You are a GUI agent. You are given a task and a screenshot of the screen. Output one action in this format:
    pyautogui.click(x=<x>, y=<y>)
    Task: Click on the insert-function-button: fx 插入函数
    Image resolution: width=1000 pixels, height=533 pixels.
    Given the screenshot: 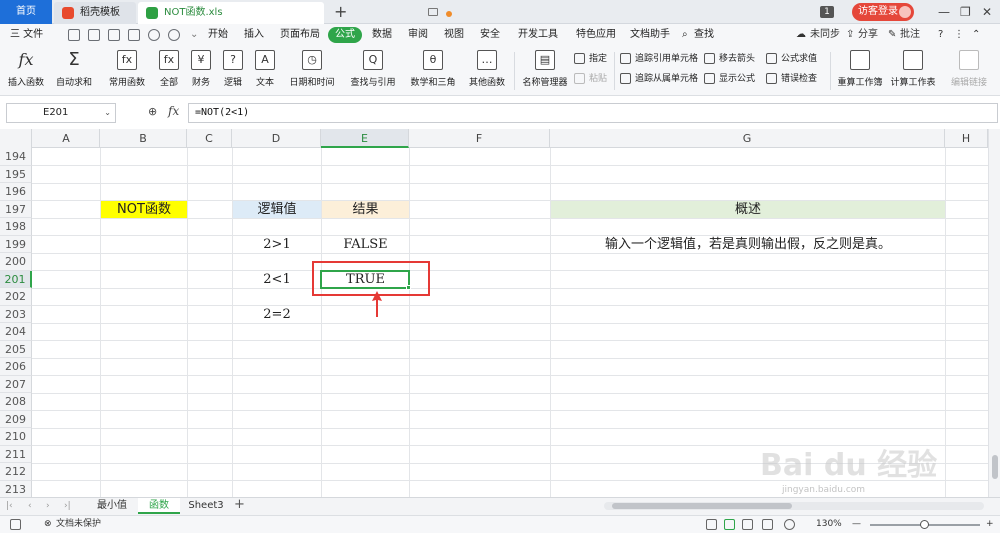 What is the action you would take?
    pyautogui.click(x=26, y=71)
    